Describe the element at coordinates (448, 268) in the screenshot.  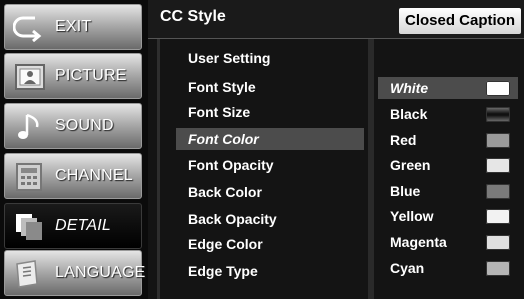
I see `value-item-cyan: Cyan` at that location.